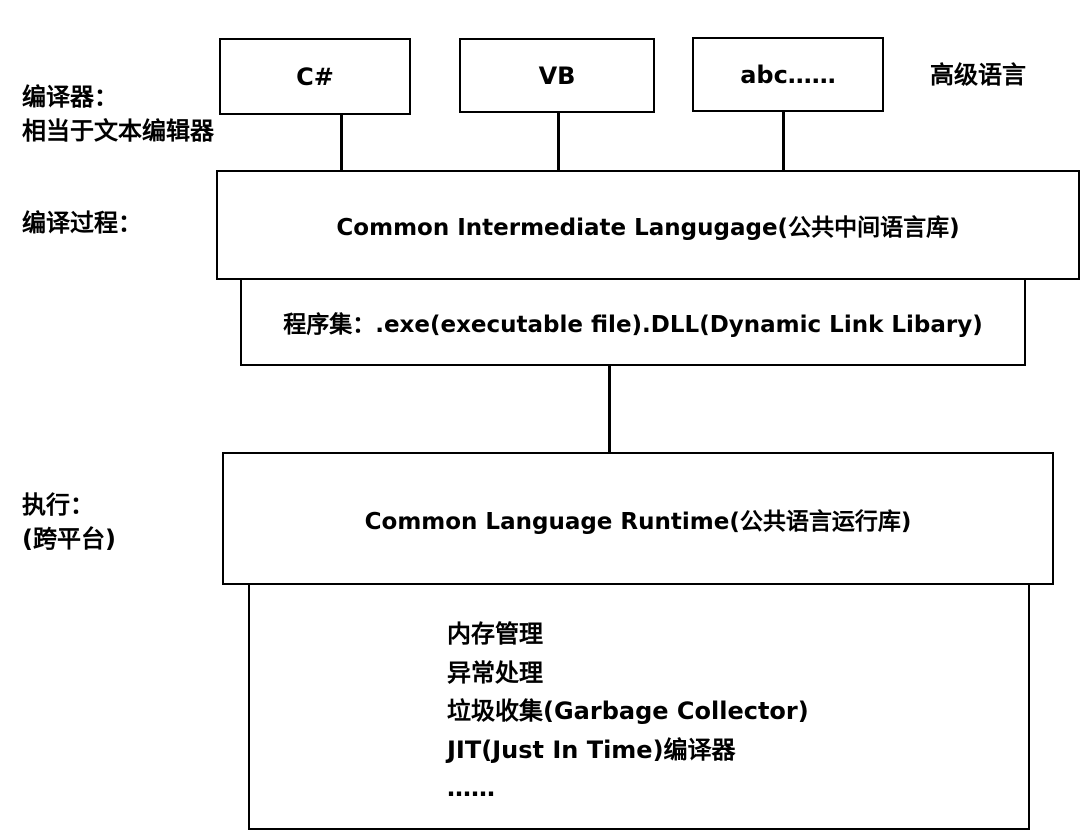 This screenshot has height=839, width=1092. Describe the element at coordinates (558, 141) in the screenshot. I see `connector-vb-cil` at that location.